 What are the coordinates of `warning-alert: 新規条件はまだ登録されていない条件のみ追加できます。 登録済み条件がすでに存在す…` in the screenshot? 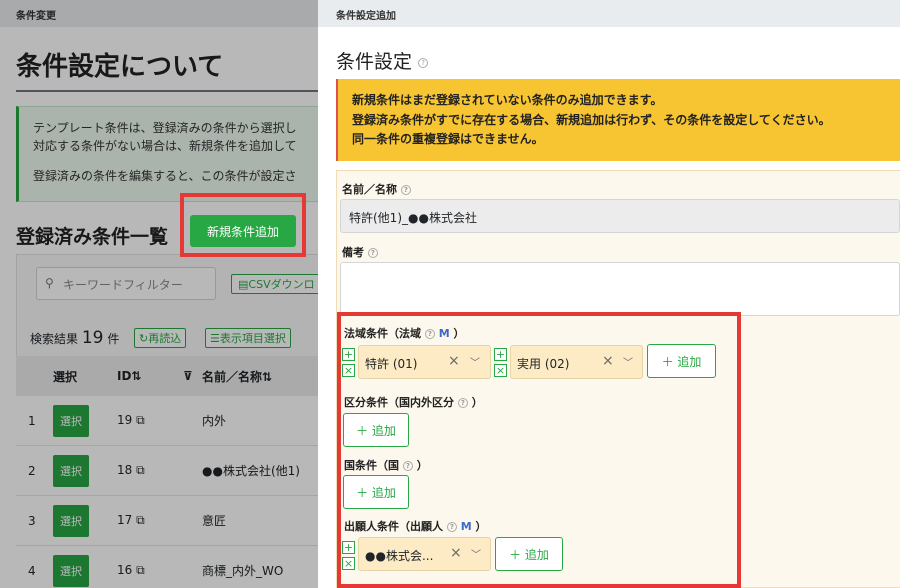 It's located at (618, 120).